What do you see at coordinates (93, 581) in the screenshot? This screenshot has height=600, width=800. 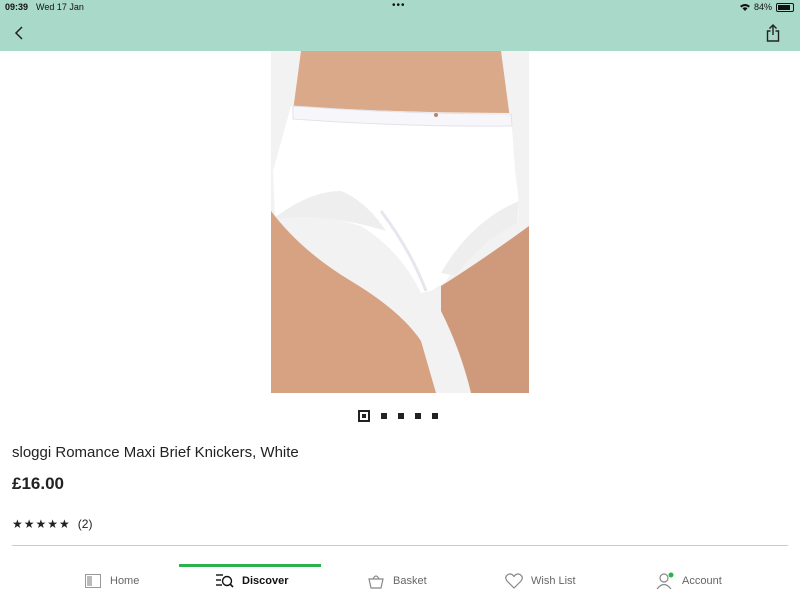 I see `home-icon` at bounding box center [93, 581].